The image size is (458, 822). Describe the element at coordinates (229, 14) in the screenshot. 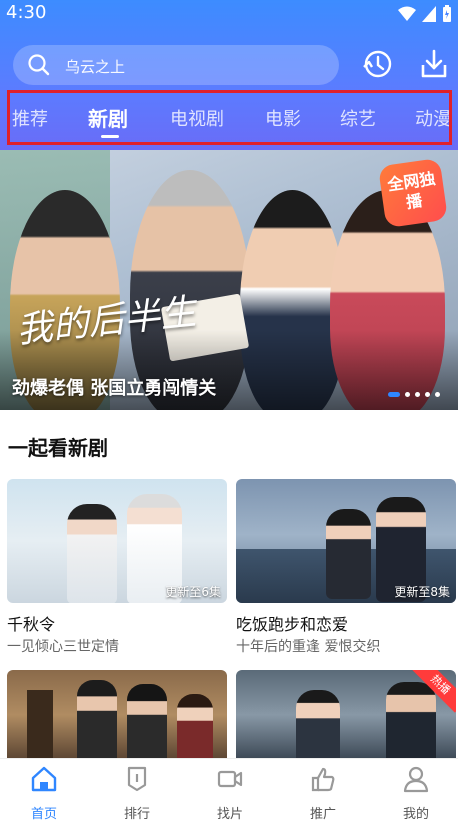

I see `status-bar: 4:30` at that location.